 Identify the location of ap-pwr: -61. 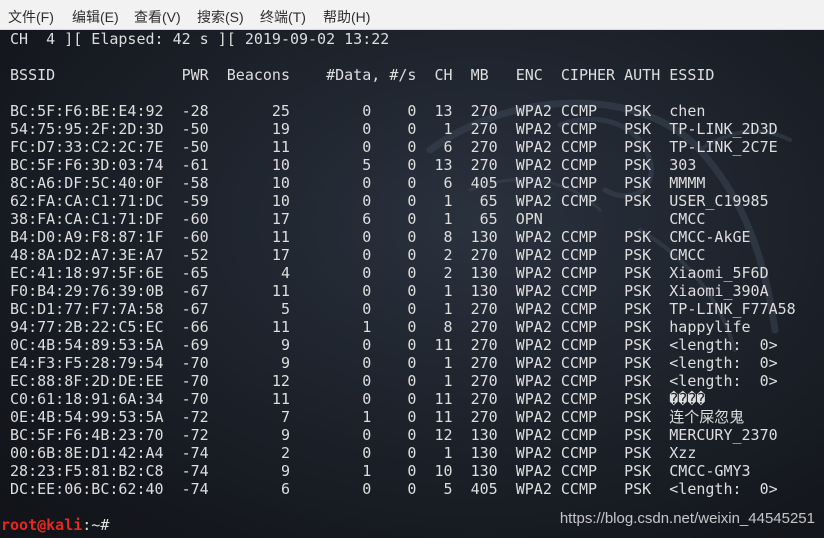
(195, 165).